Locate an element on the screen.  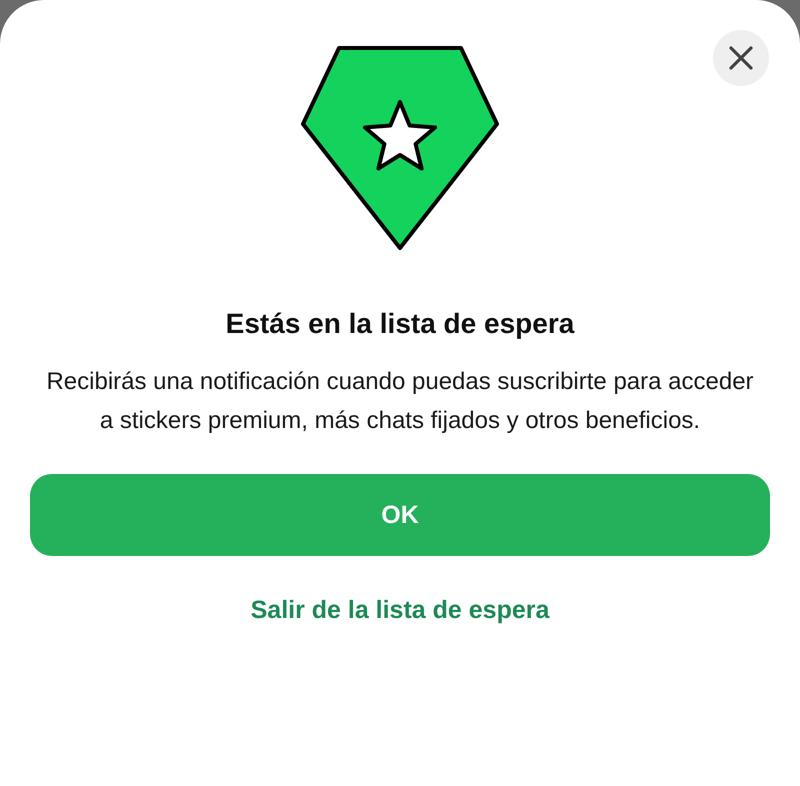
gem-star-icon is located at coordinates (400, 148).